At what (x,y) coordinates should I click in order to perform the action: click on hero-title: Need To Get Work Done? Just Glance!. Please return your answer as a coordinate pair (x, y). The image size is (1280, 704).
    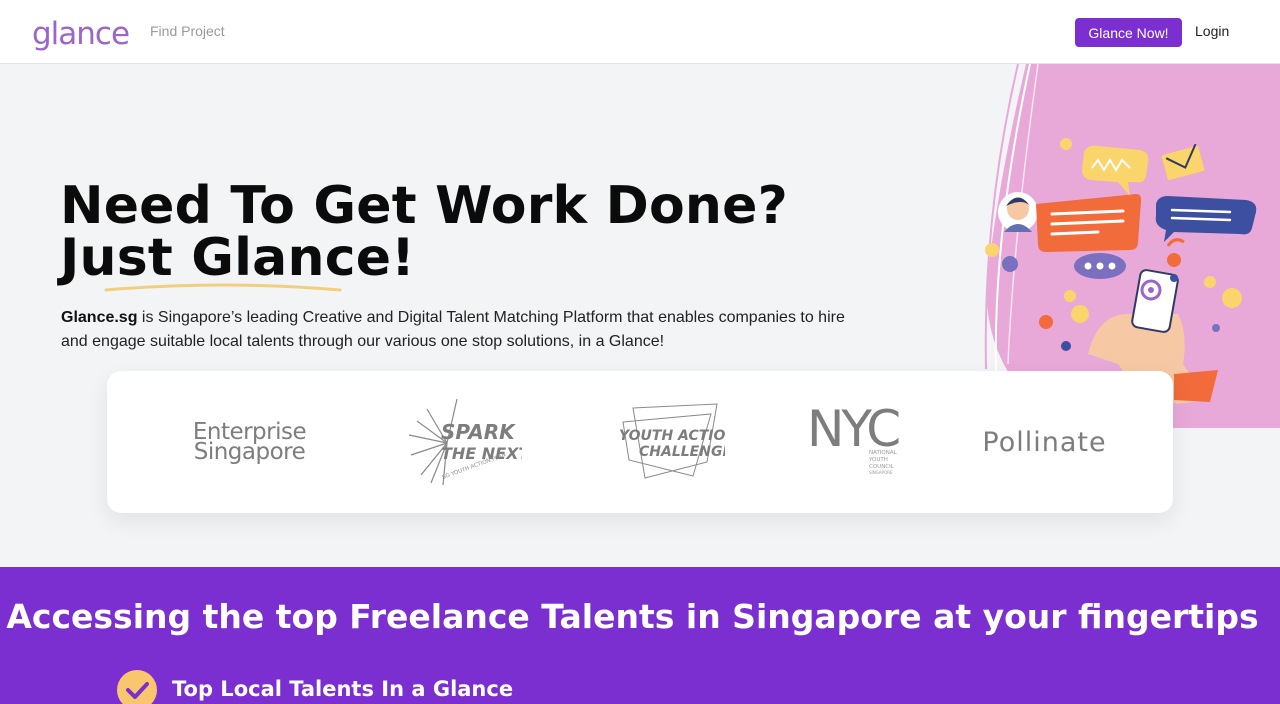
    Looking at the image, I should click on (424, 232).